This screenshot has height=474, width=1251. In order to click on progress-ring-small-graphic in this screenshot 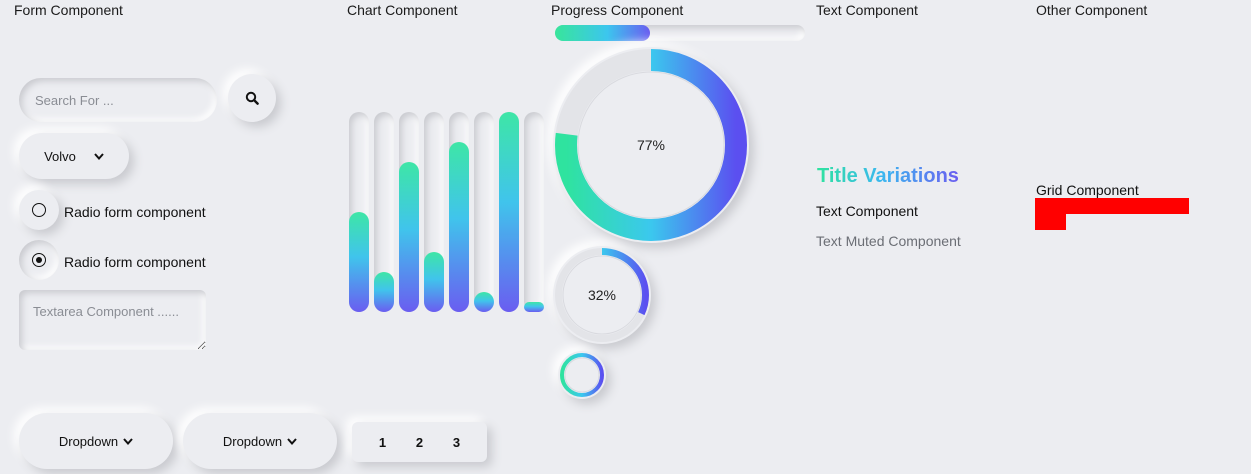, I will do `click(582, 375)`.